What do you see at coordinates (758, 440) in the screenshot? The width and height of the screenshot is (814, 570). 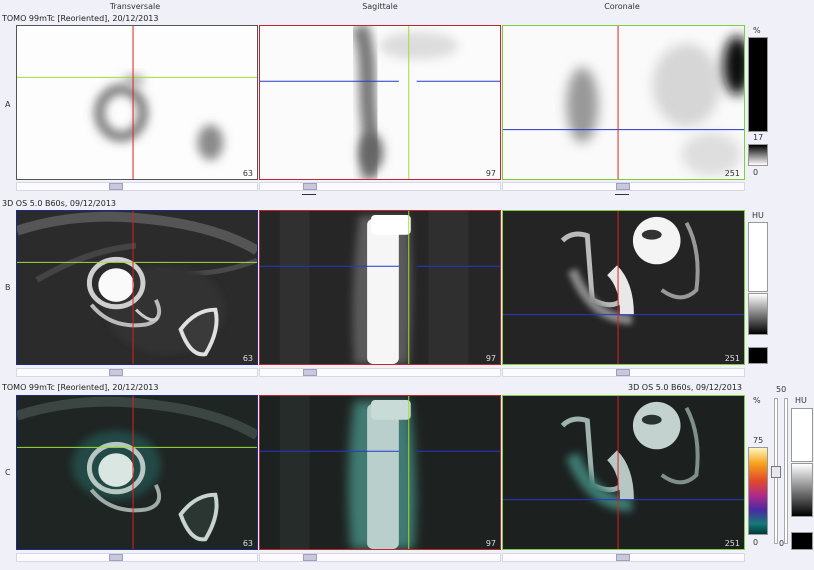 I see `scale-max-c: 75` at bounding box center [758, 440].